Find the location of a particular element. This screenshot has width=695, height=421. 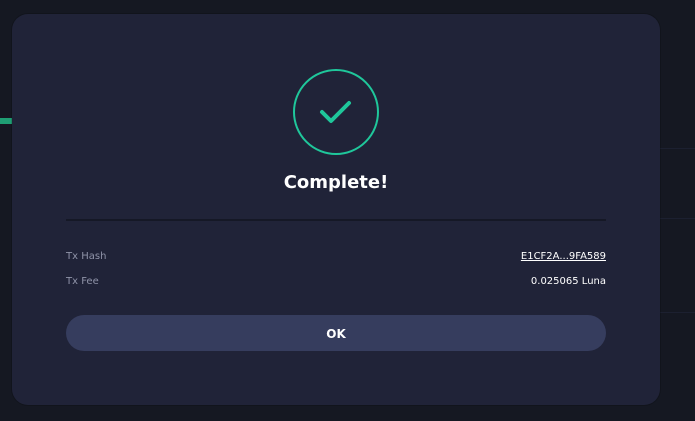

checkmark-icon is located at coordinates (335, 112).